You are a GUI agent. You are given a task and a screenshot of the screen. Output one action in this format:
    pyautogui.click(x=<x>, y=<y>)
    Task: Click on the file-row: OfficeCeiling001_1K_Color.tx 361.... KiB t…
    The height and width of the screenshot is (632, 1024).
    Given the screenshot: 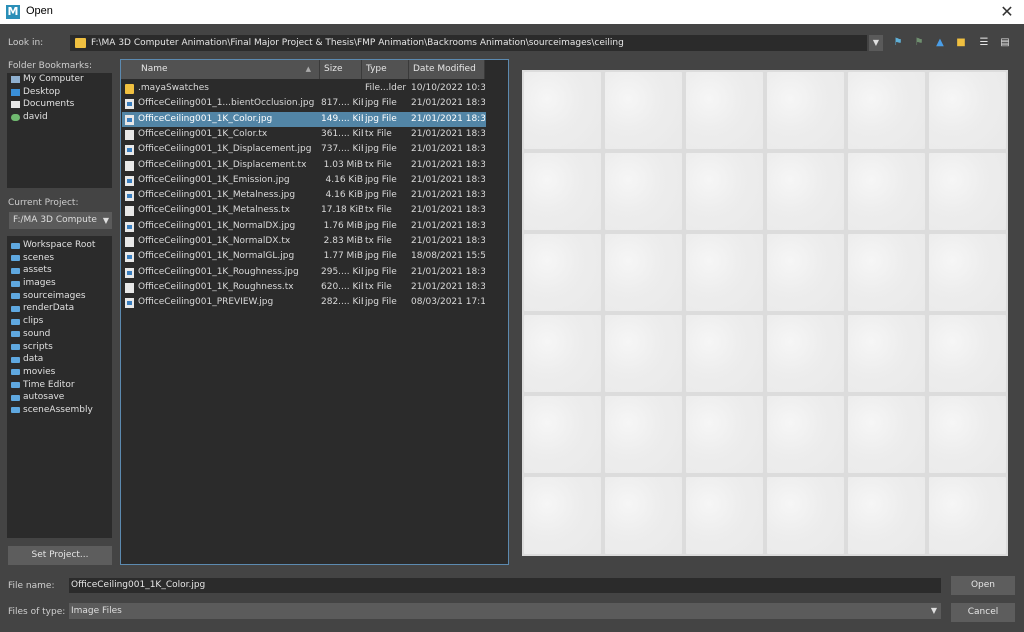 What is the action you would take?
    pyautogui.click(x=304, y=134)
    